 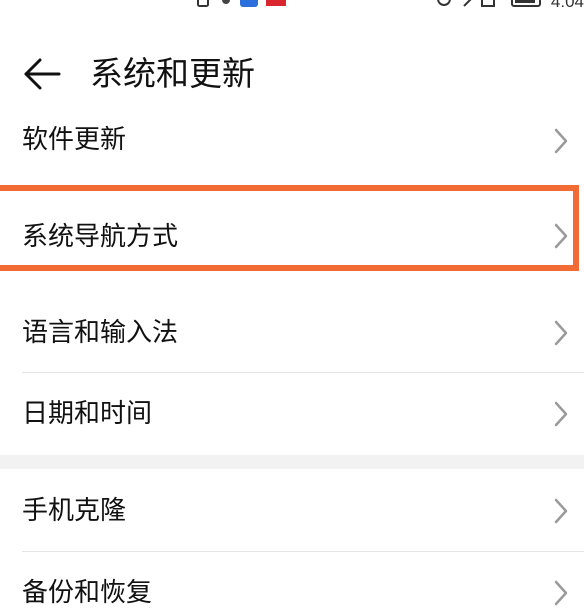 What do you see at coordinates (292, 510) in the screenshot?
I see `list-item-phone-clone: 手机克隆` at bounding box center [292, 510].